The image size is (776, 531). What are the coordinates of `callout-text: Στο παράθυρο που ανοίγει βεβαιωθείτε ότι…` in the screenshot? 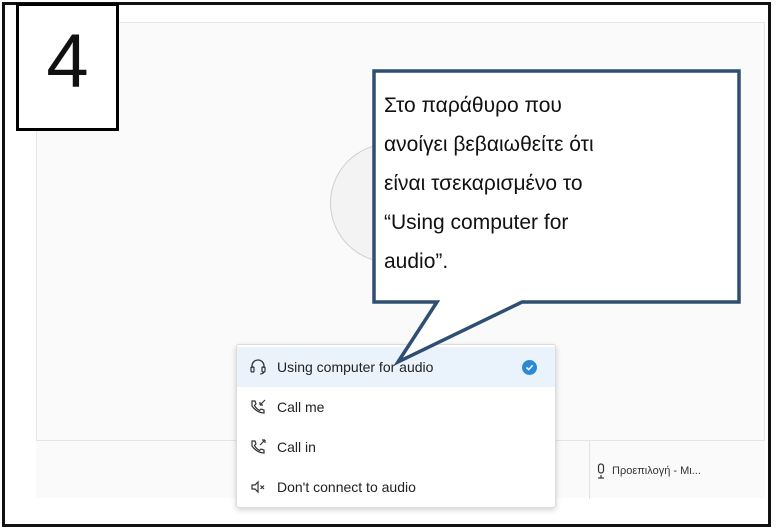 It's located at (489, 183).